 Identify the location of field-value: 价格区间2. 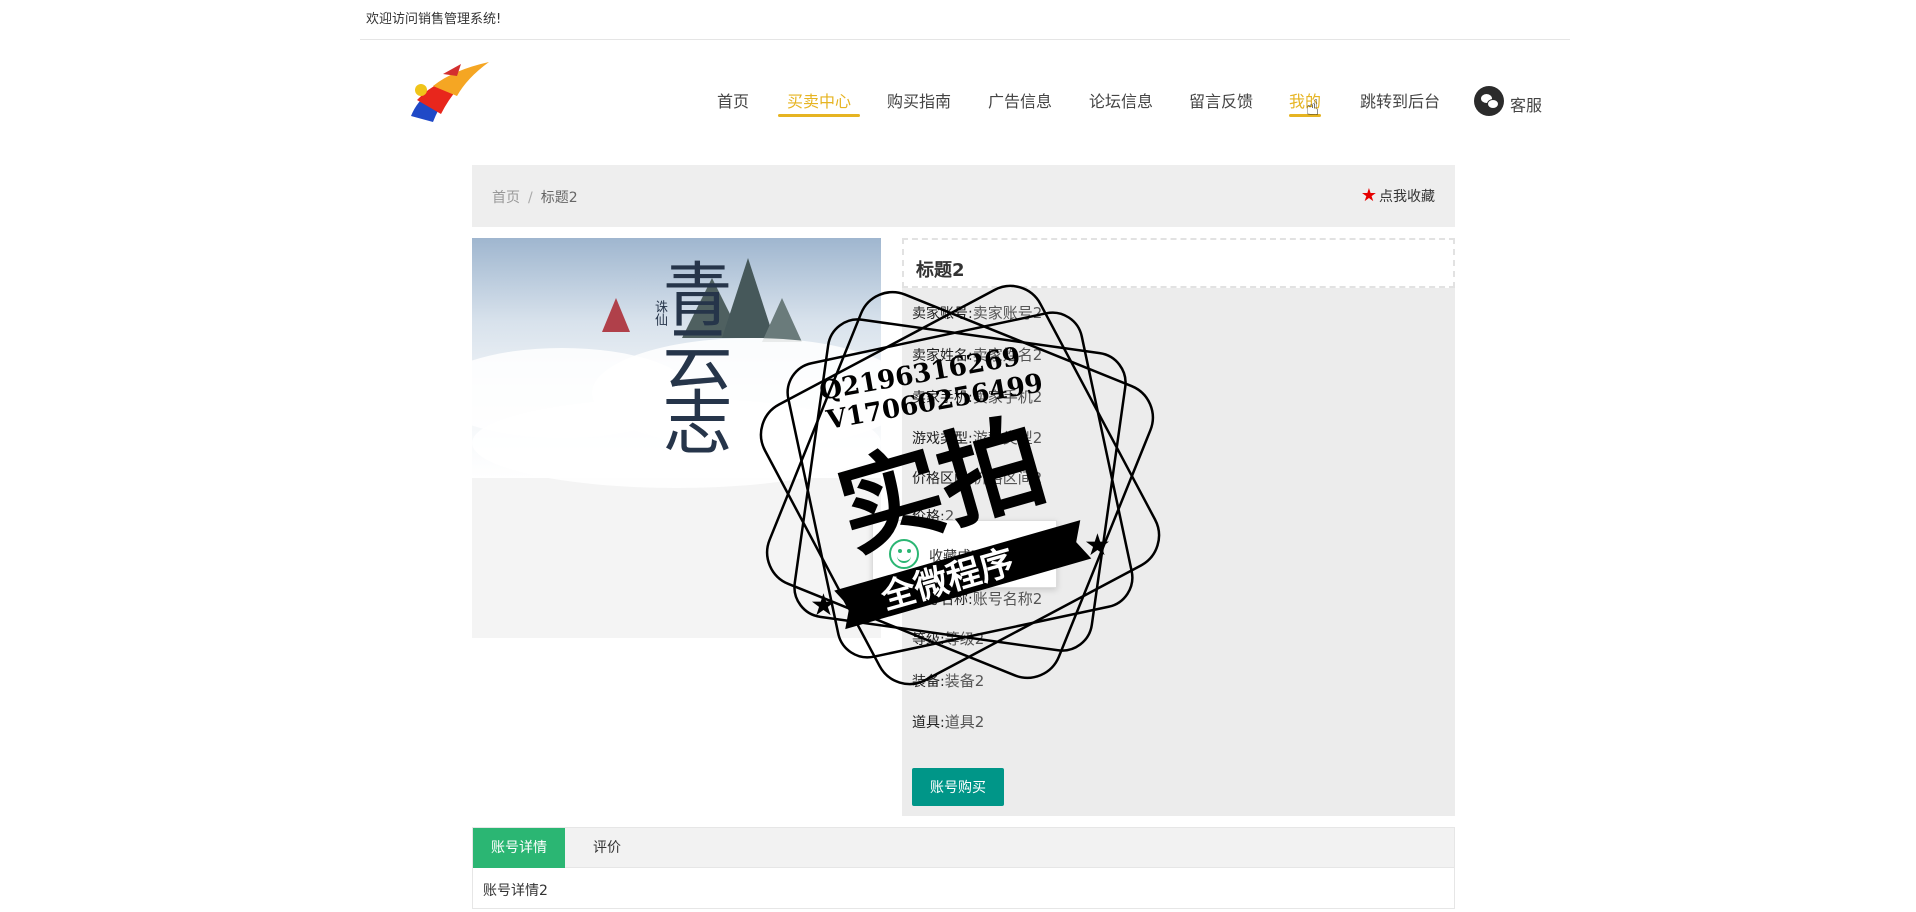
(1007, 478).